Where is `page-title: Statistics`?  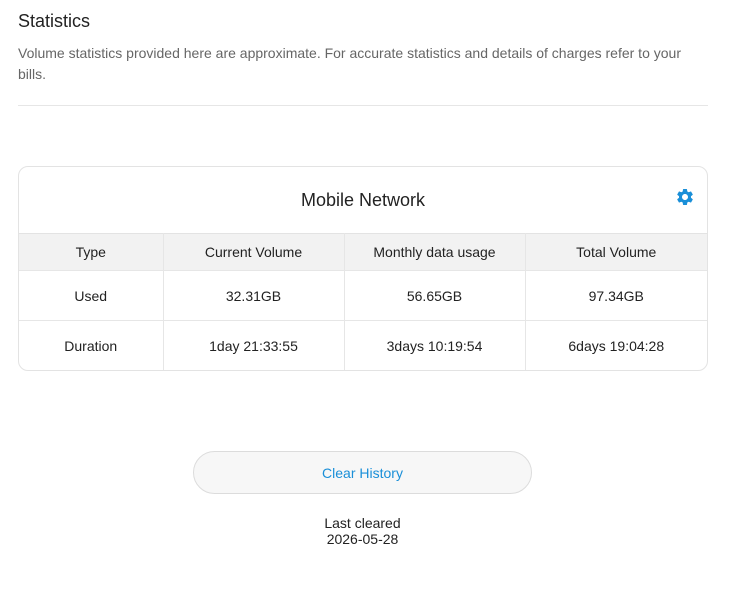 page-title: Statistics is located at coordinates (54, 21).